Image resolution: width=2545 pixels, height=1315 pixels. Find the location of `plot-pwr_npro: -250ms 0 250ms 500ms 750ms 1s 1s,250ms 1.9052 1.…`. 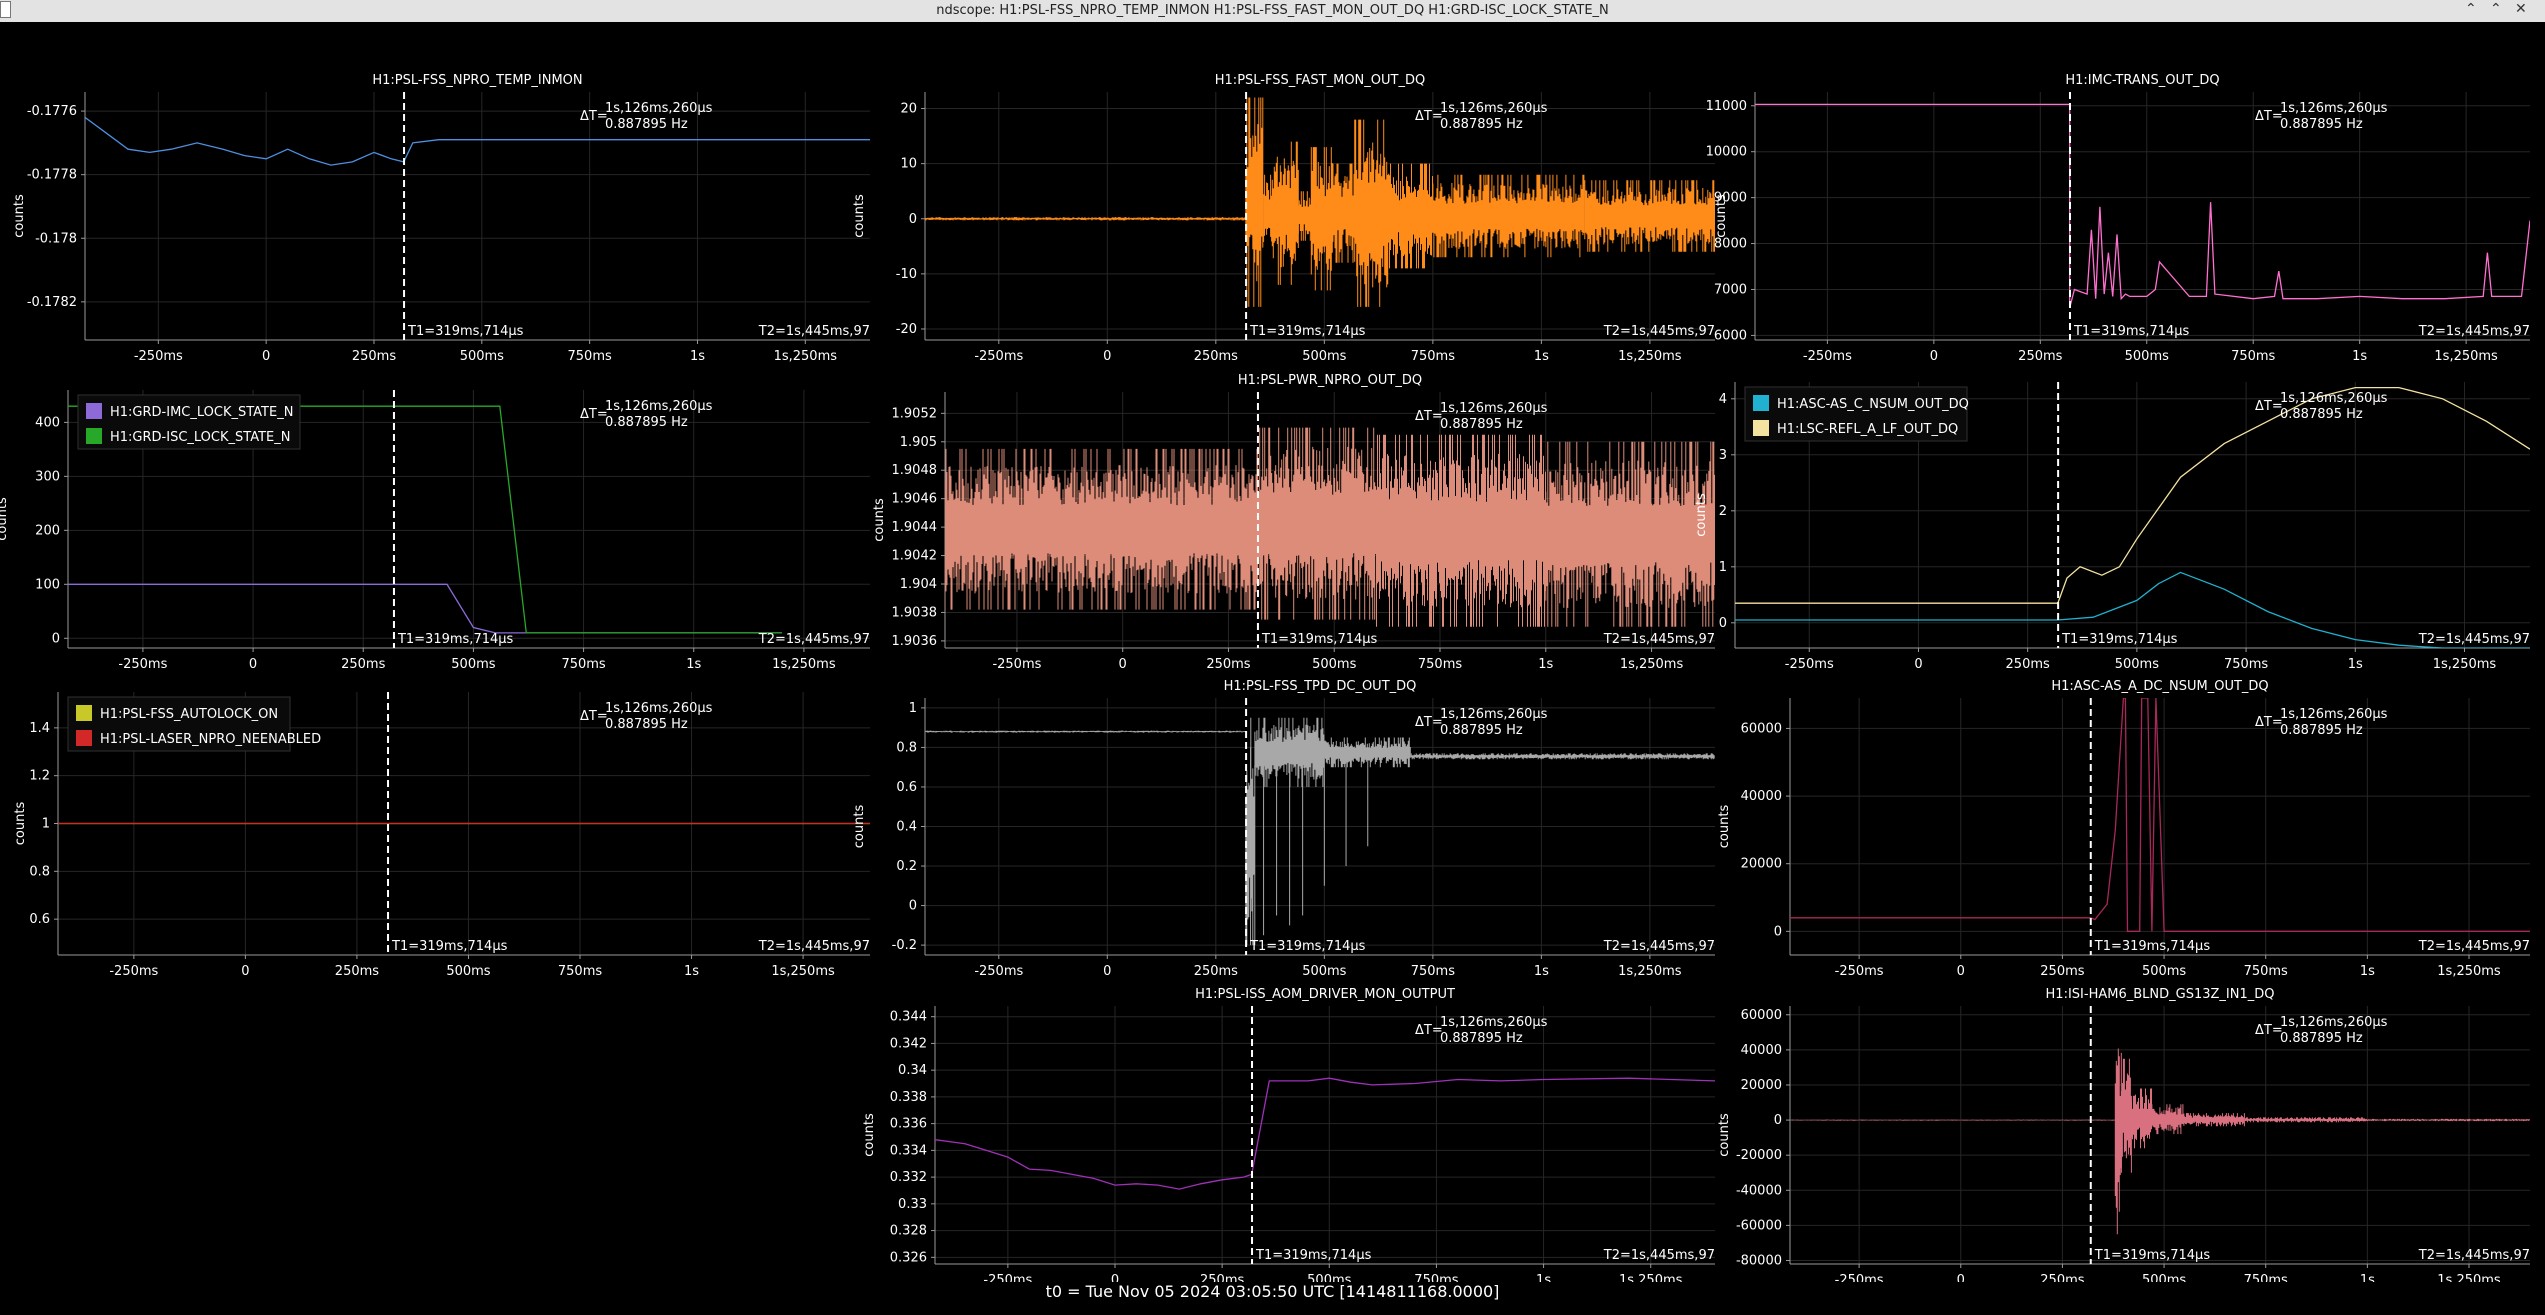

plot-pwr_npro: -250ms 0 250ms 500ms 750ms 1s 1s,250ms 1.9052 1.… is located at coordinates (1293, 522).